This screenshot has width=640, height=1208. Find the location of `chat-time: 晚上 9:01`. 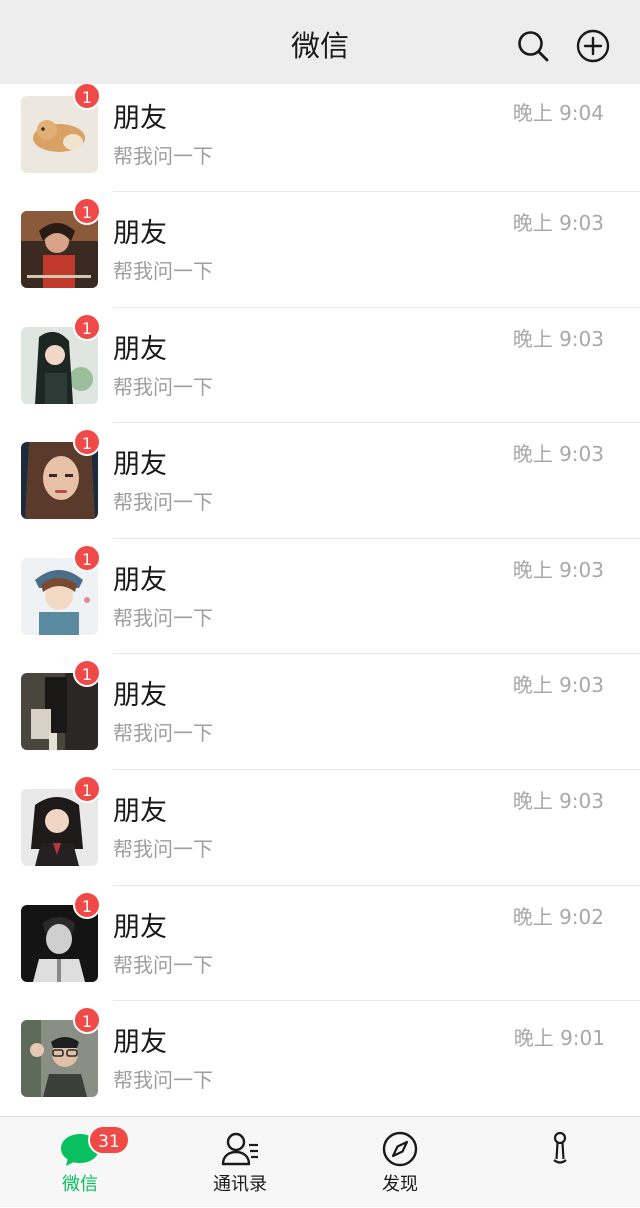

chat-time: 晚上 9:01 is located at coordinates (559, 1038).